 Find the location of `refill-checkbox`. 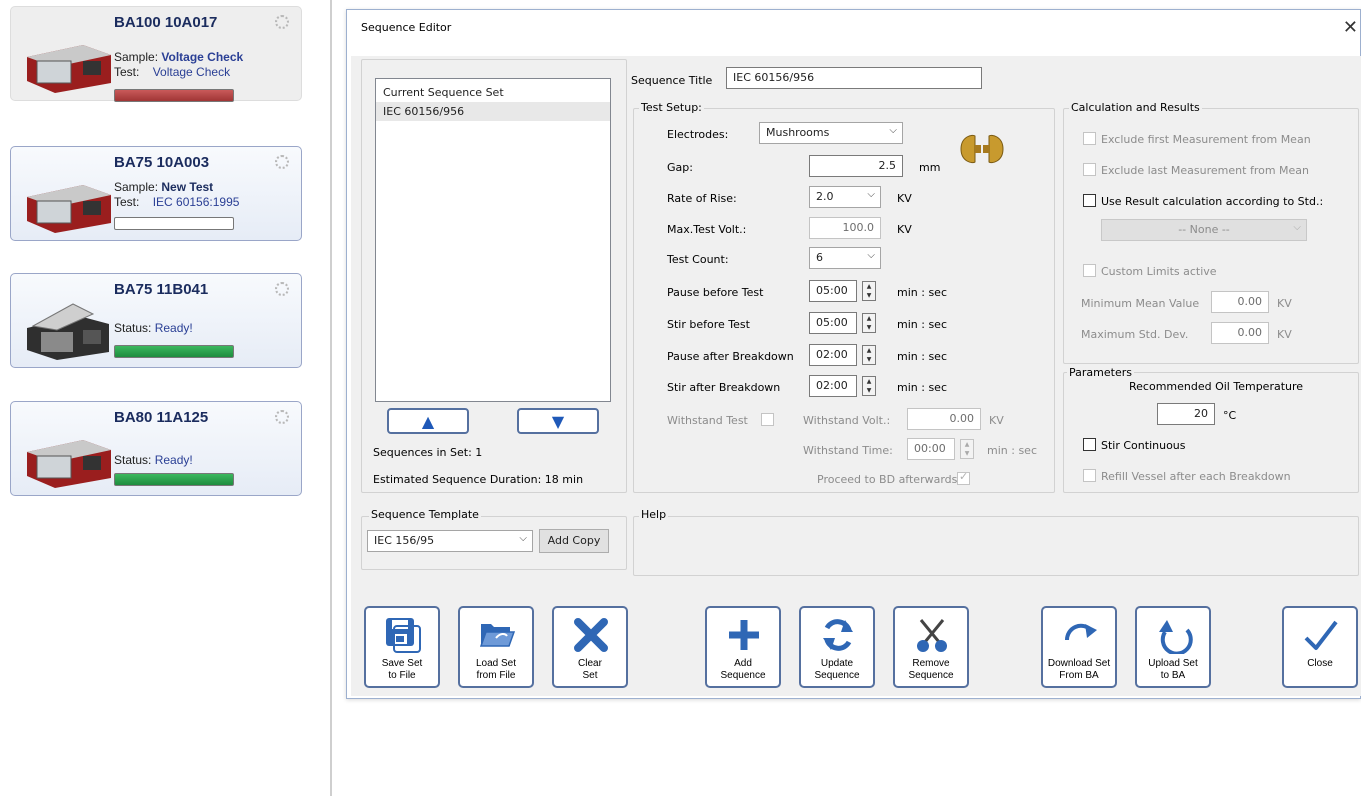

refill-checkbox is located at coordinates (1089, 475).